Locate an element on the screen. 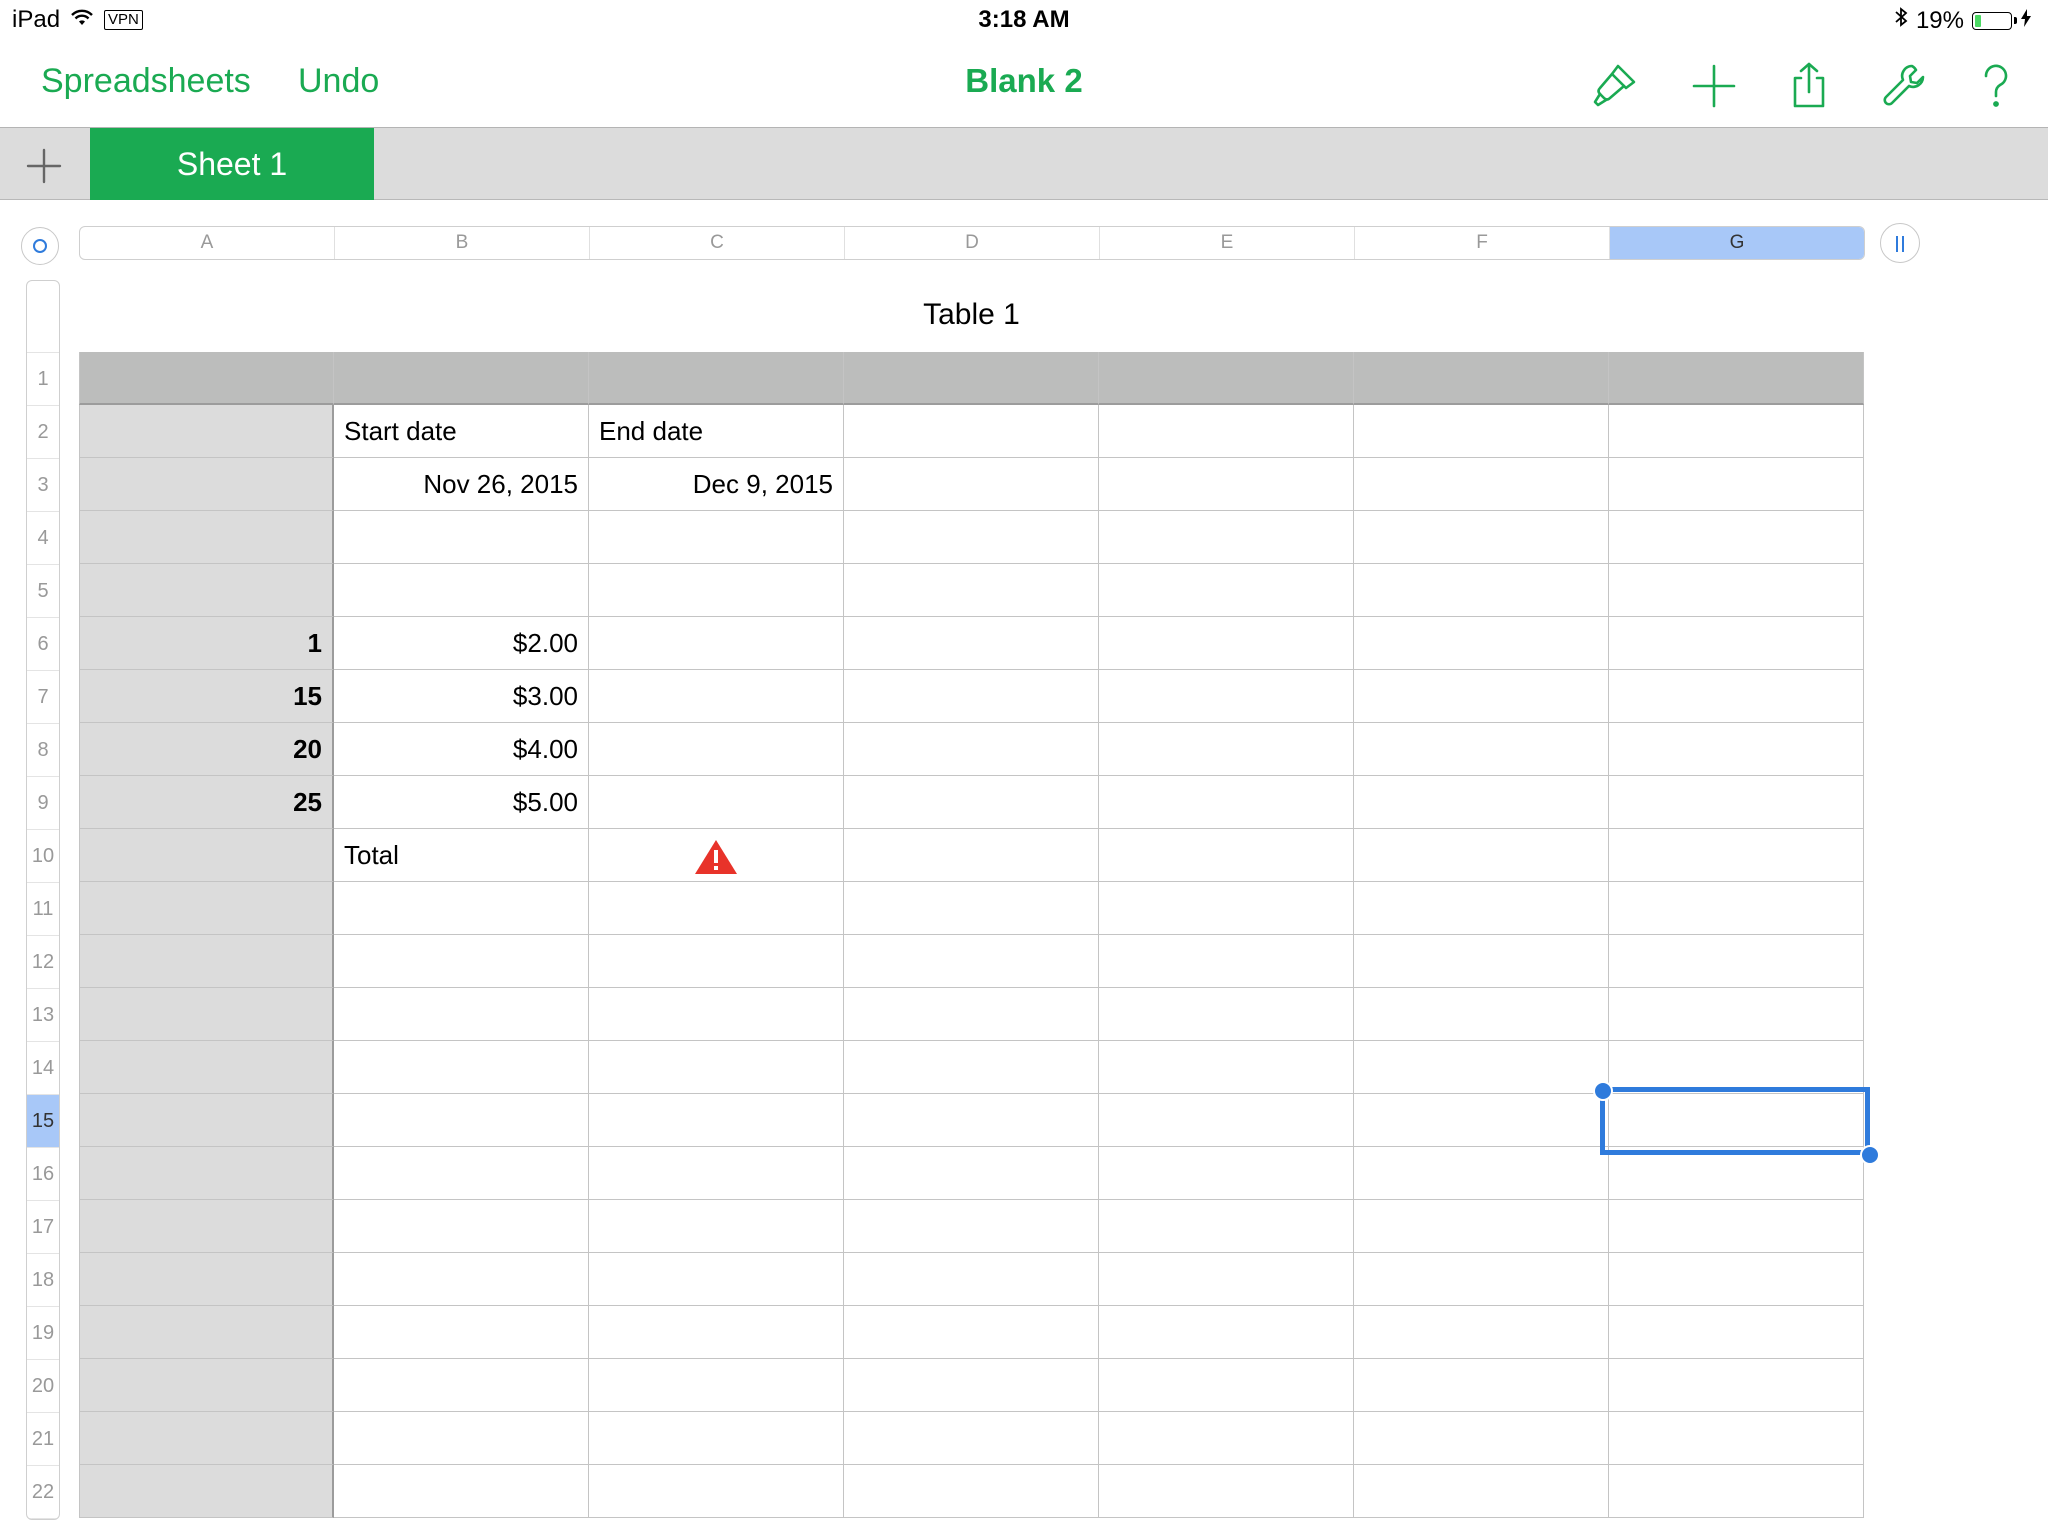 The width and height of the screenshot is (2048, 1536). cell-e13 is located at coordinates (1226, 1014).